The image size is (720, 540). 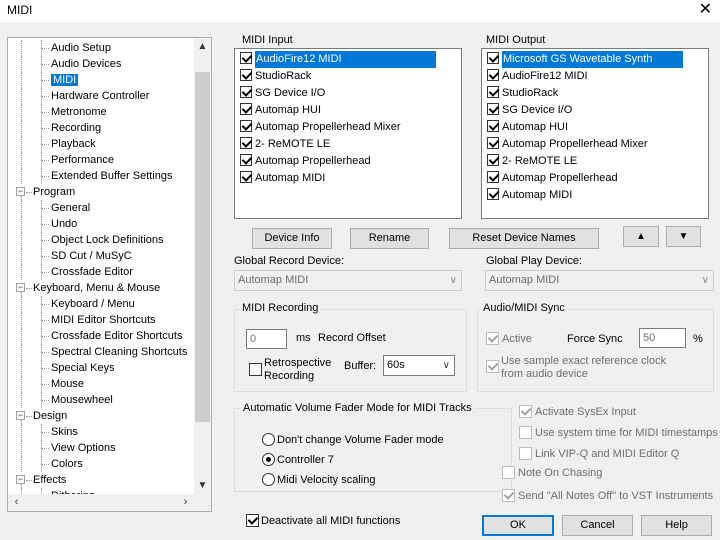 What do you see at coordinates (705, 10) in the screenshot?
I see `close-icon: ✕` at bounding box center [705, 10].